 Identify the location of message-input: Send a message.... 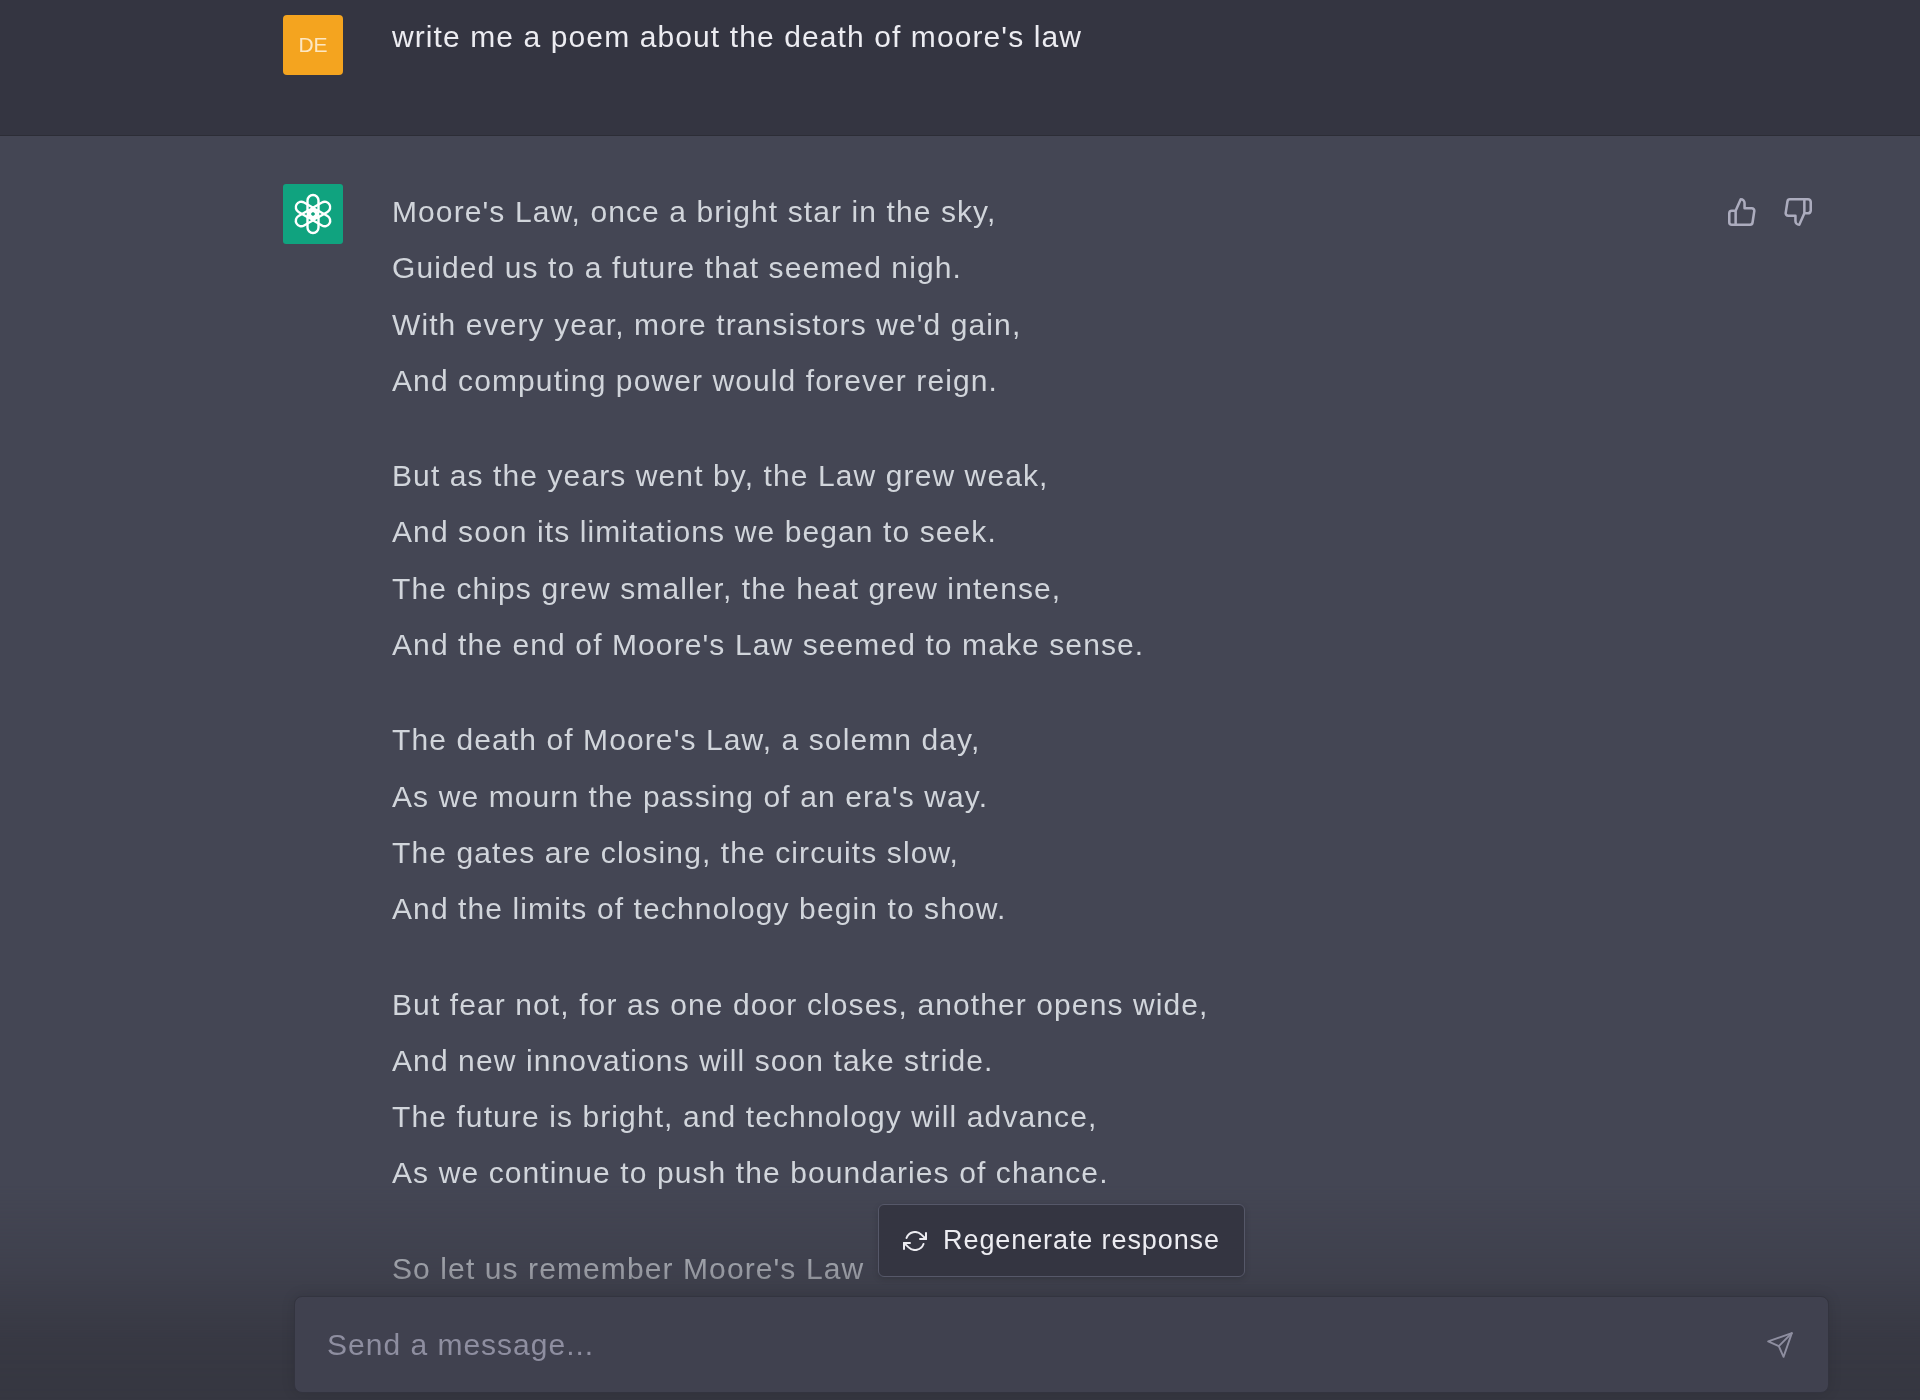
(1061, 1344).